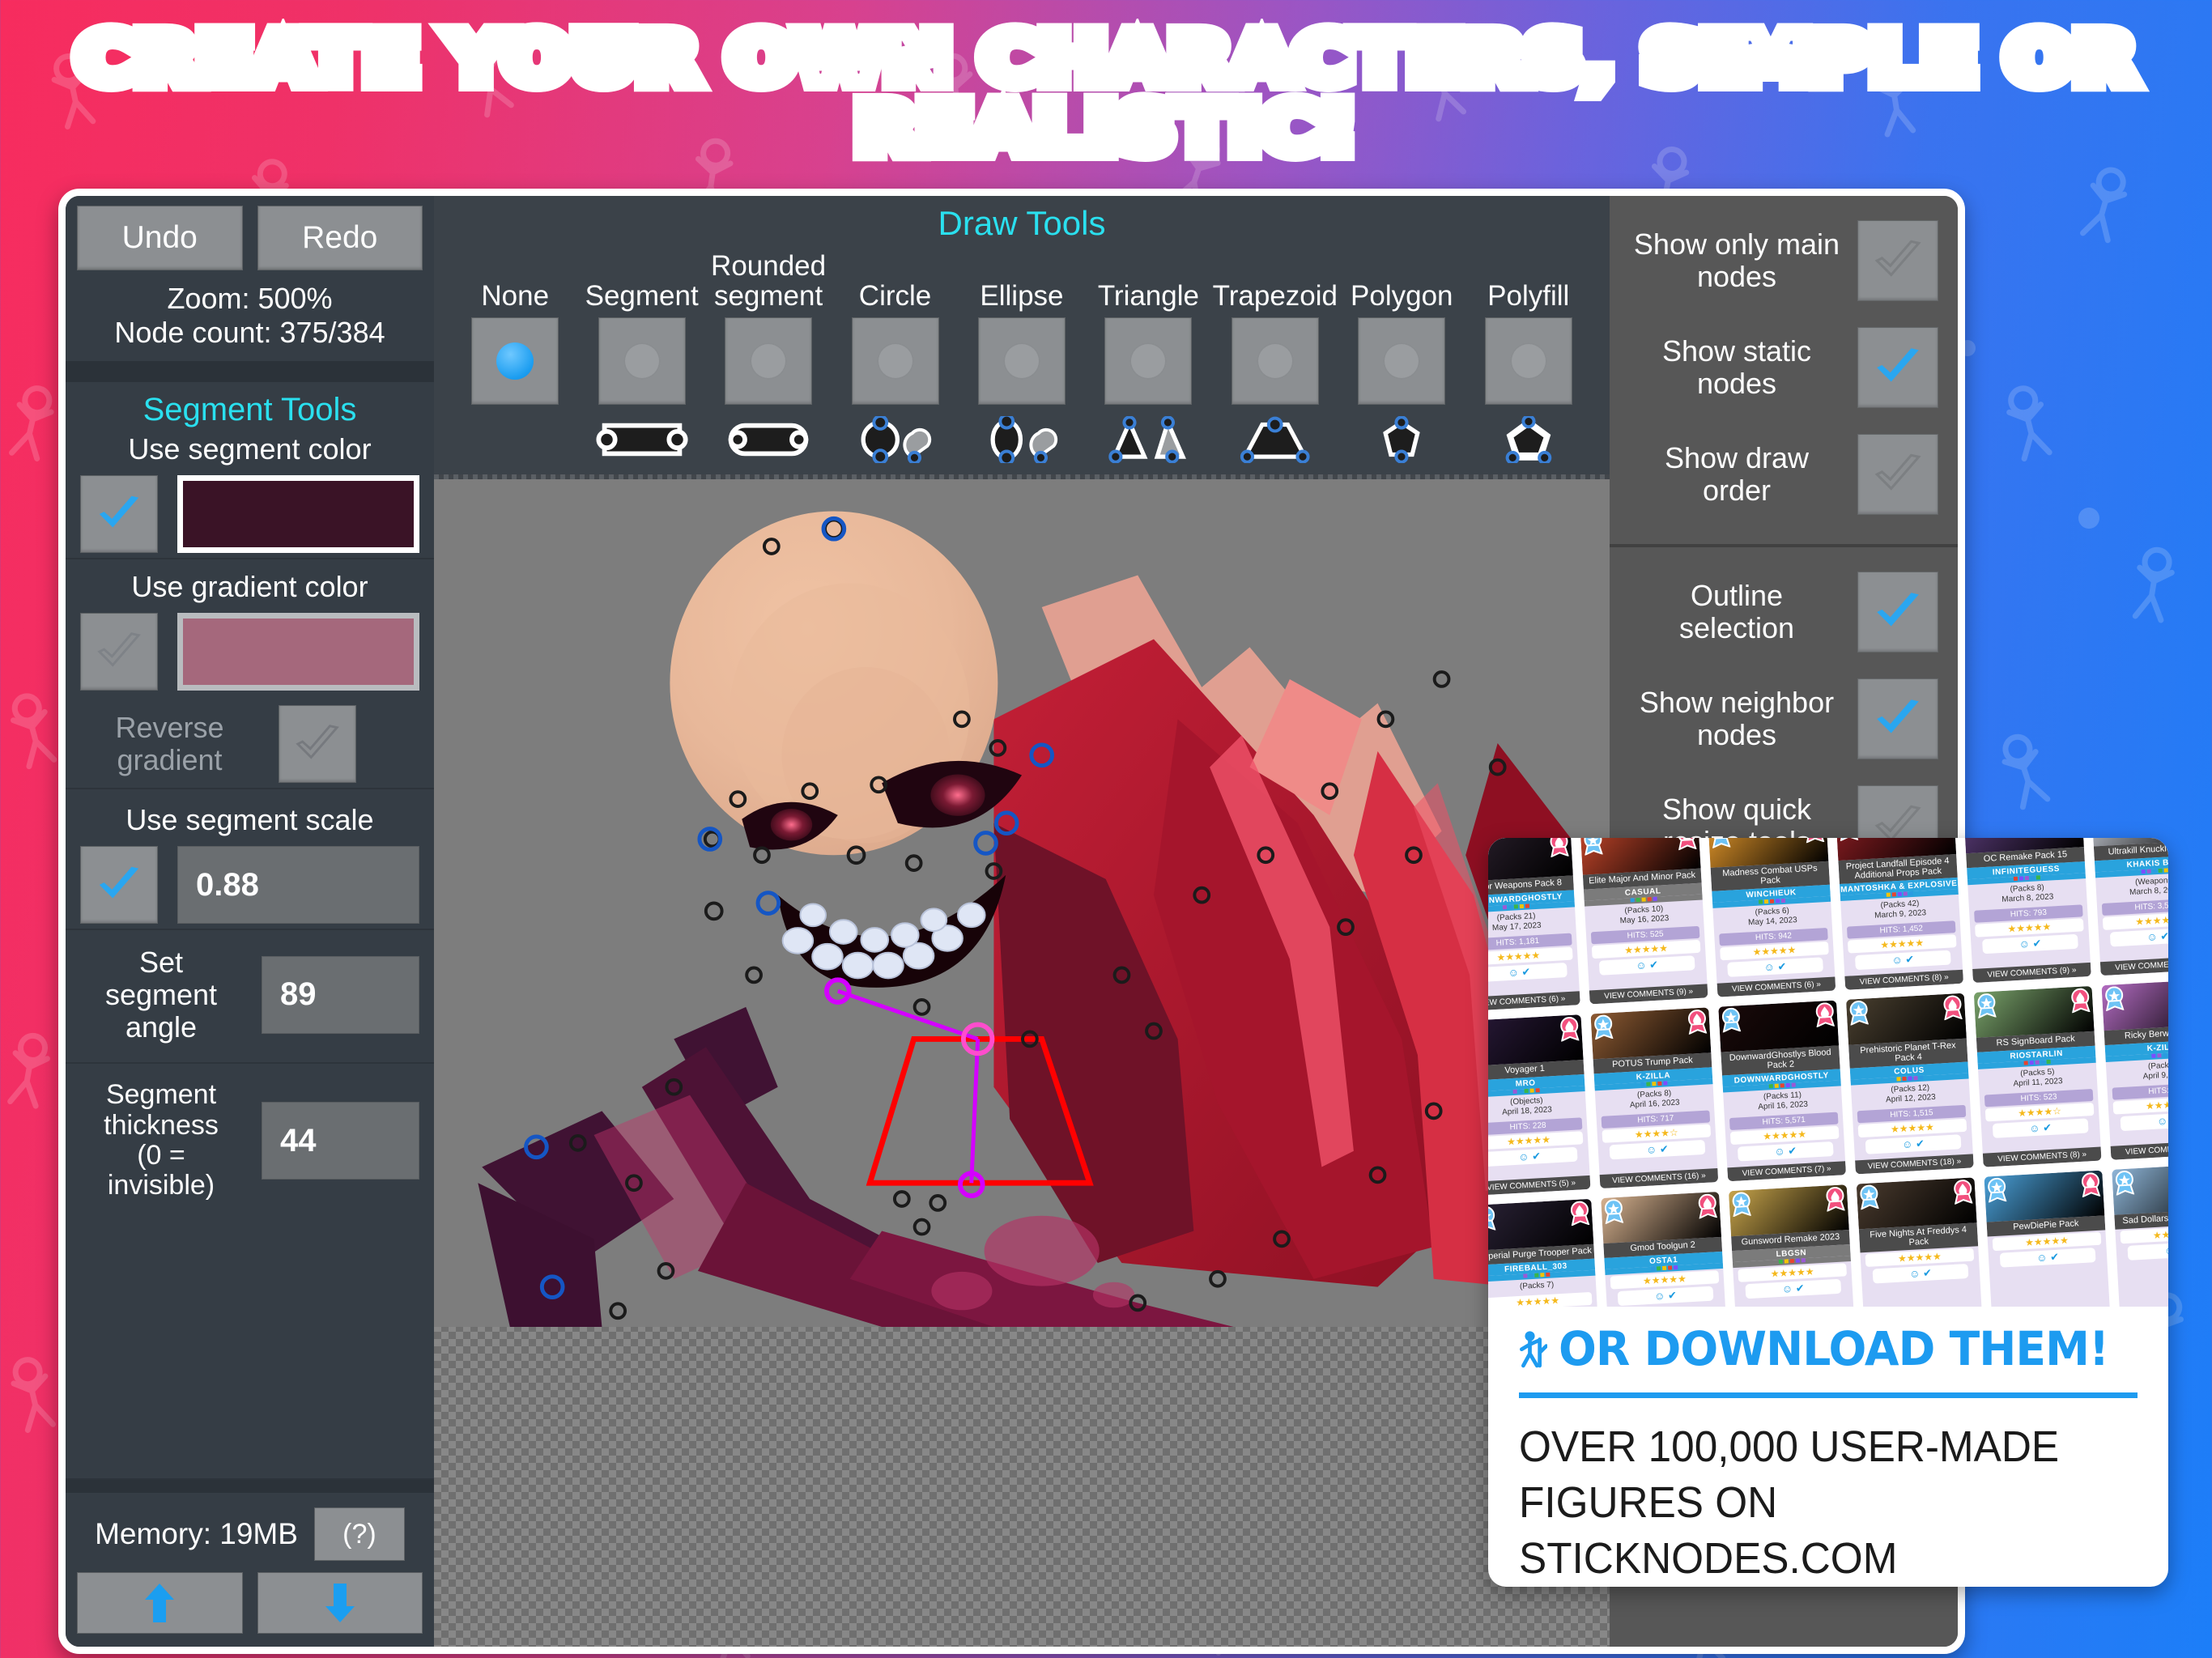 This screenshot has height=1658, width=2212. What do you see at coordinates (1540, 1185) in the screenshot?
I see `figure-thumbnail-comments-link: VIEW COMMENTS (5) »` at bounding box center [1540, 1185].